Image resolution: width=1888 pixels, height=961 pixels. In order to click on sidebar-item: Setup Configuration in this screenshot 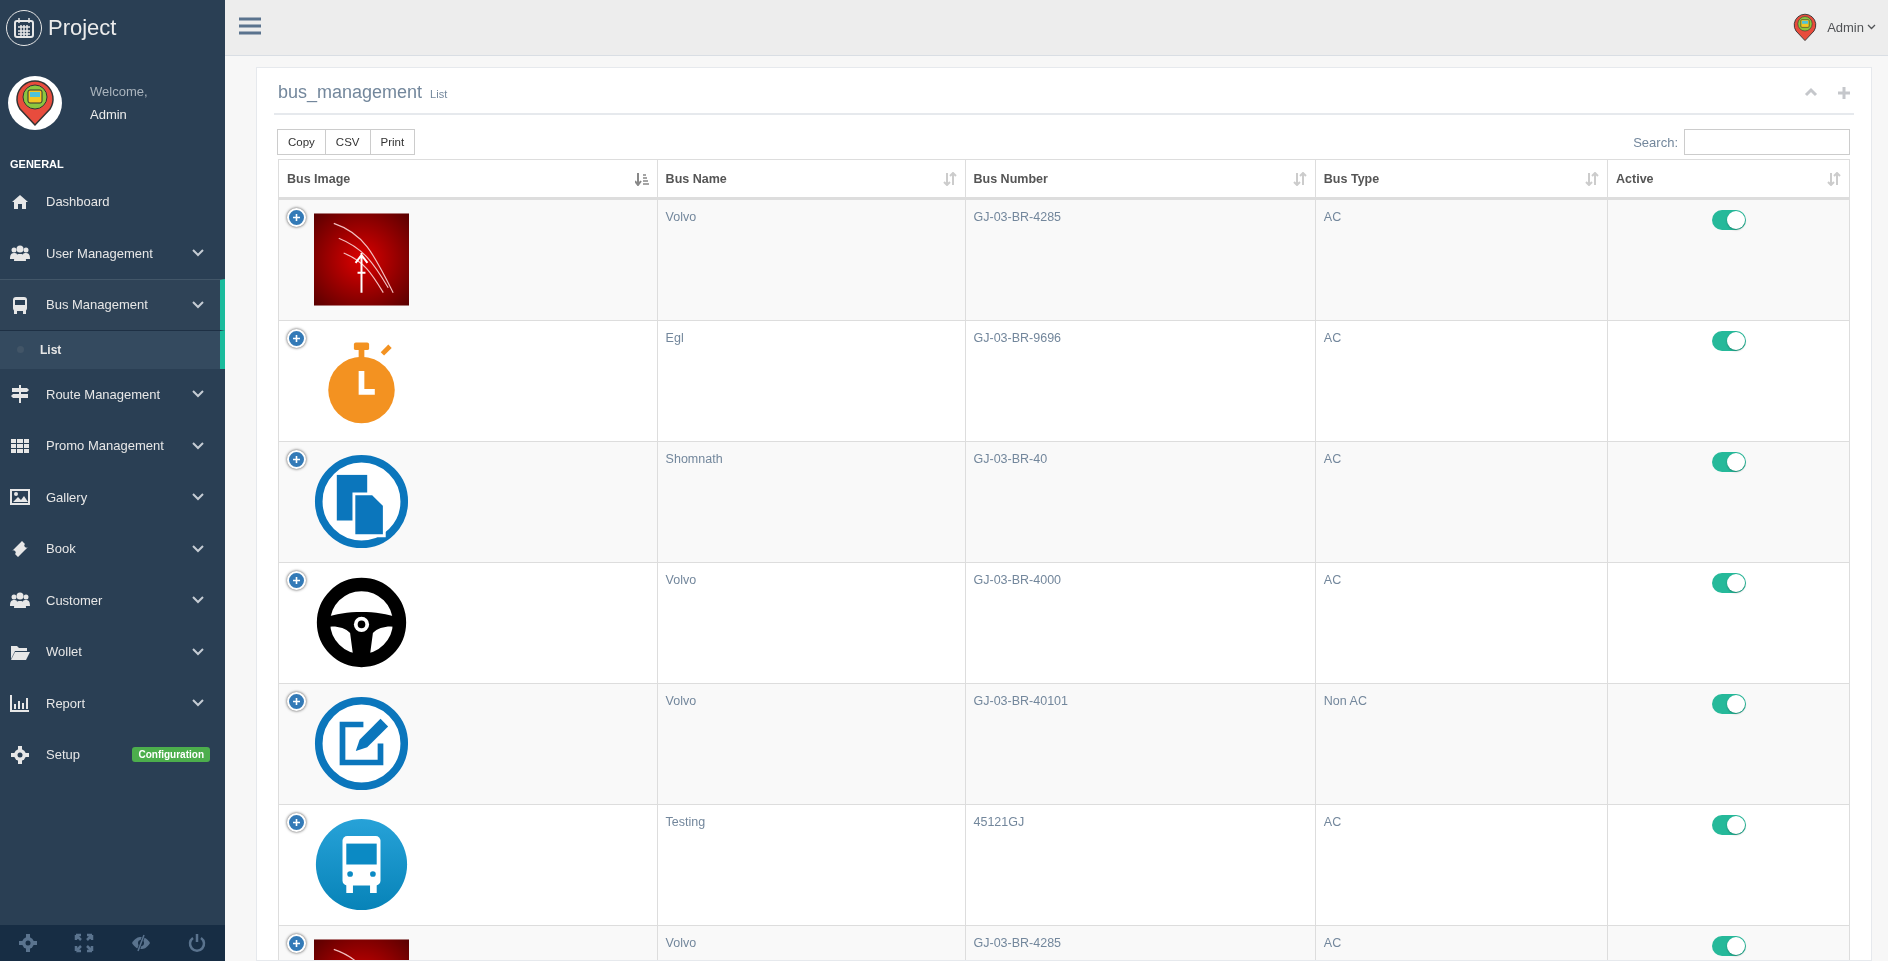, I will do `click(112, 755)`.